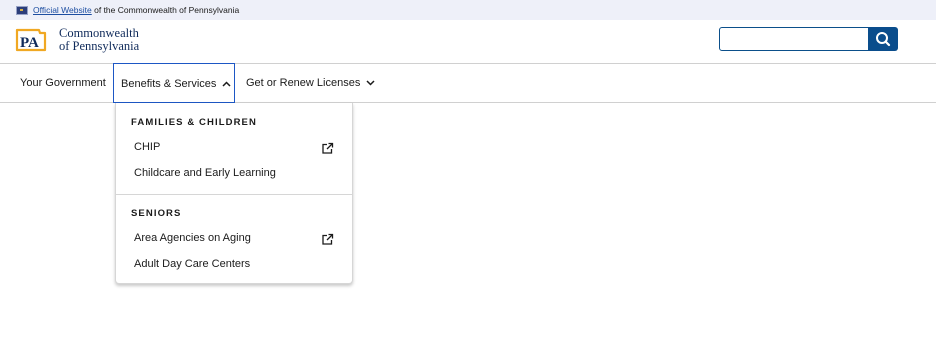  I want to click on nav-label: Benefits & Services, so click(169, 84).